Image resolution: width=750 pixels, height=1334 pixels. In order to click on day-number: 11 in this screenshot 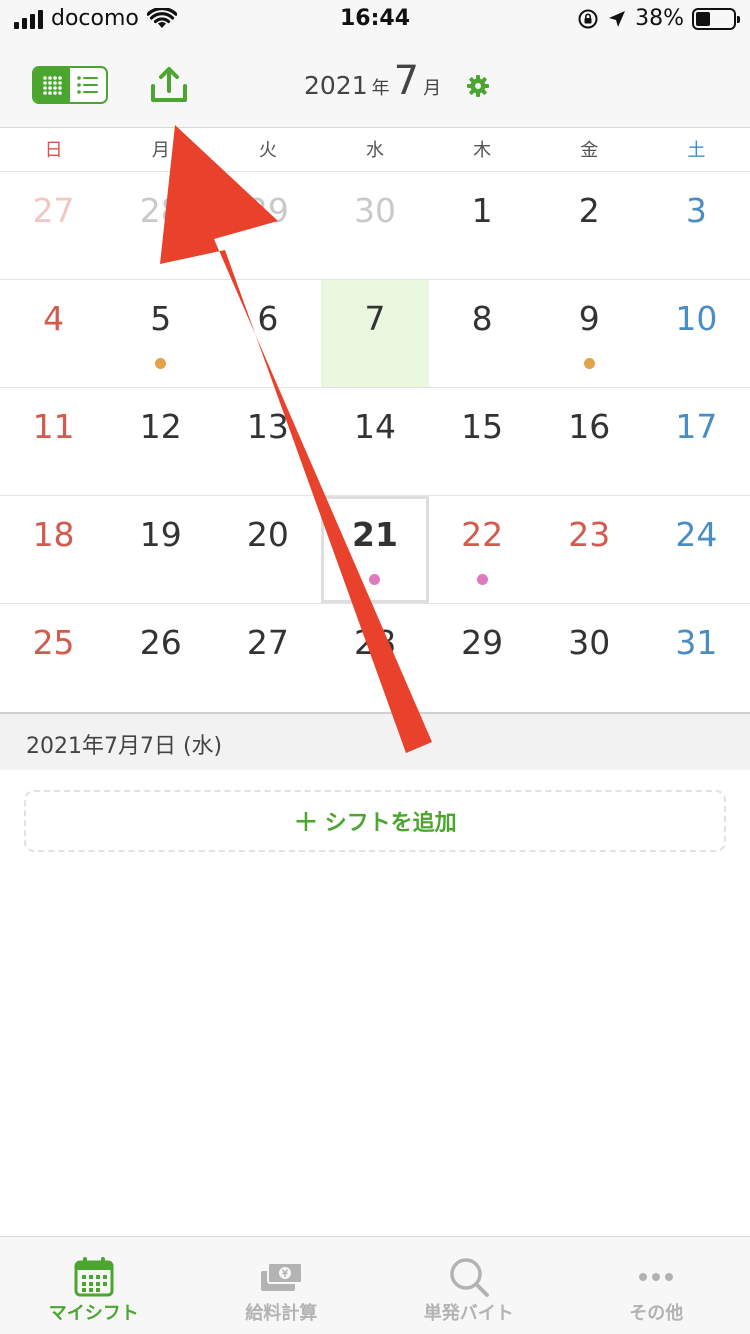, I will do `click(53, 426)`.